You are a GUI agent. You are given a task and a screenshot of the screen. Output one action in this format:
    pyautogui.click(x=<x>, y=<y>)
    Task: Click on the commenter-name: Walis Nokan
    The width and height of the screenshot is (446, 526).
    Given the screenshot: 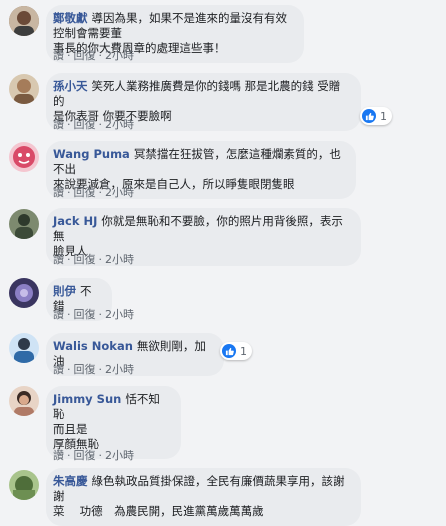 What is the action you would take?
    pyautogui.click(x=93, y=346)
    